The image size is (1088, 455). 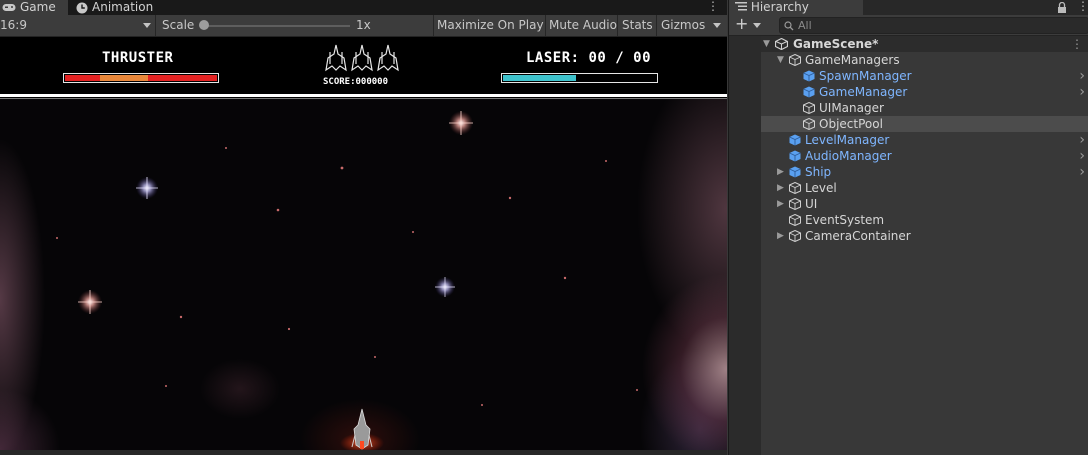 I want to click on scene-row: ▼ GameScene* ⋮, so click(x=924, y=44).